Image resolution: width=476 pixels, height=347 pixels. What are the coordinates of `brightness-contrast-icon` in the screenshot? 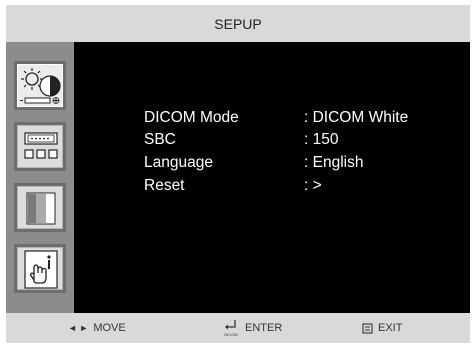 It's located at (40, 85).